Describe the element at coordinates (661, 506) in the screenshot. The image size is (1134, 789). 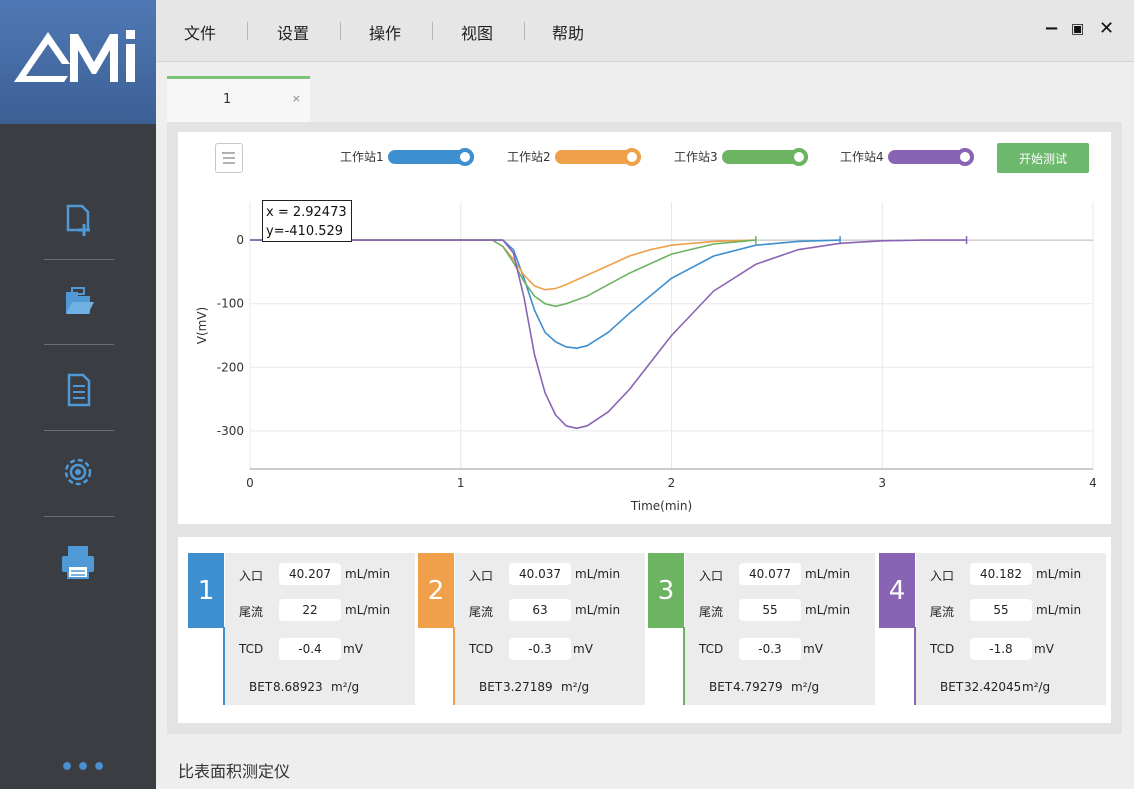
I see `x-axis-label: Time(min)` at that location.